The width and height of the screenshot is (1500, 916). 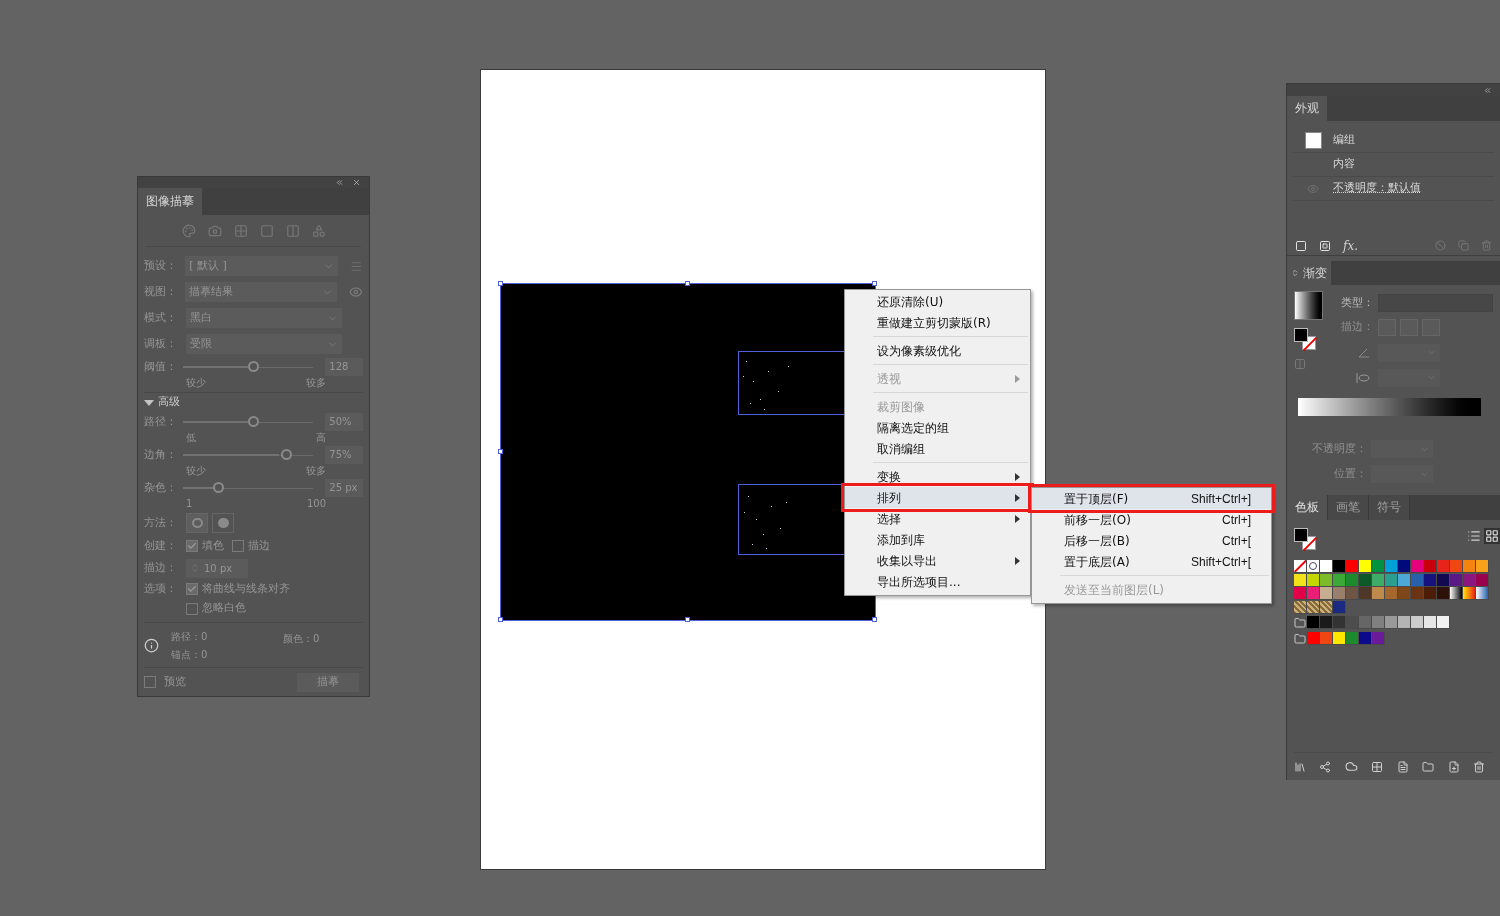 I want to click on menu-icon, so click(x=356, y=266).